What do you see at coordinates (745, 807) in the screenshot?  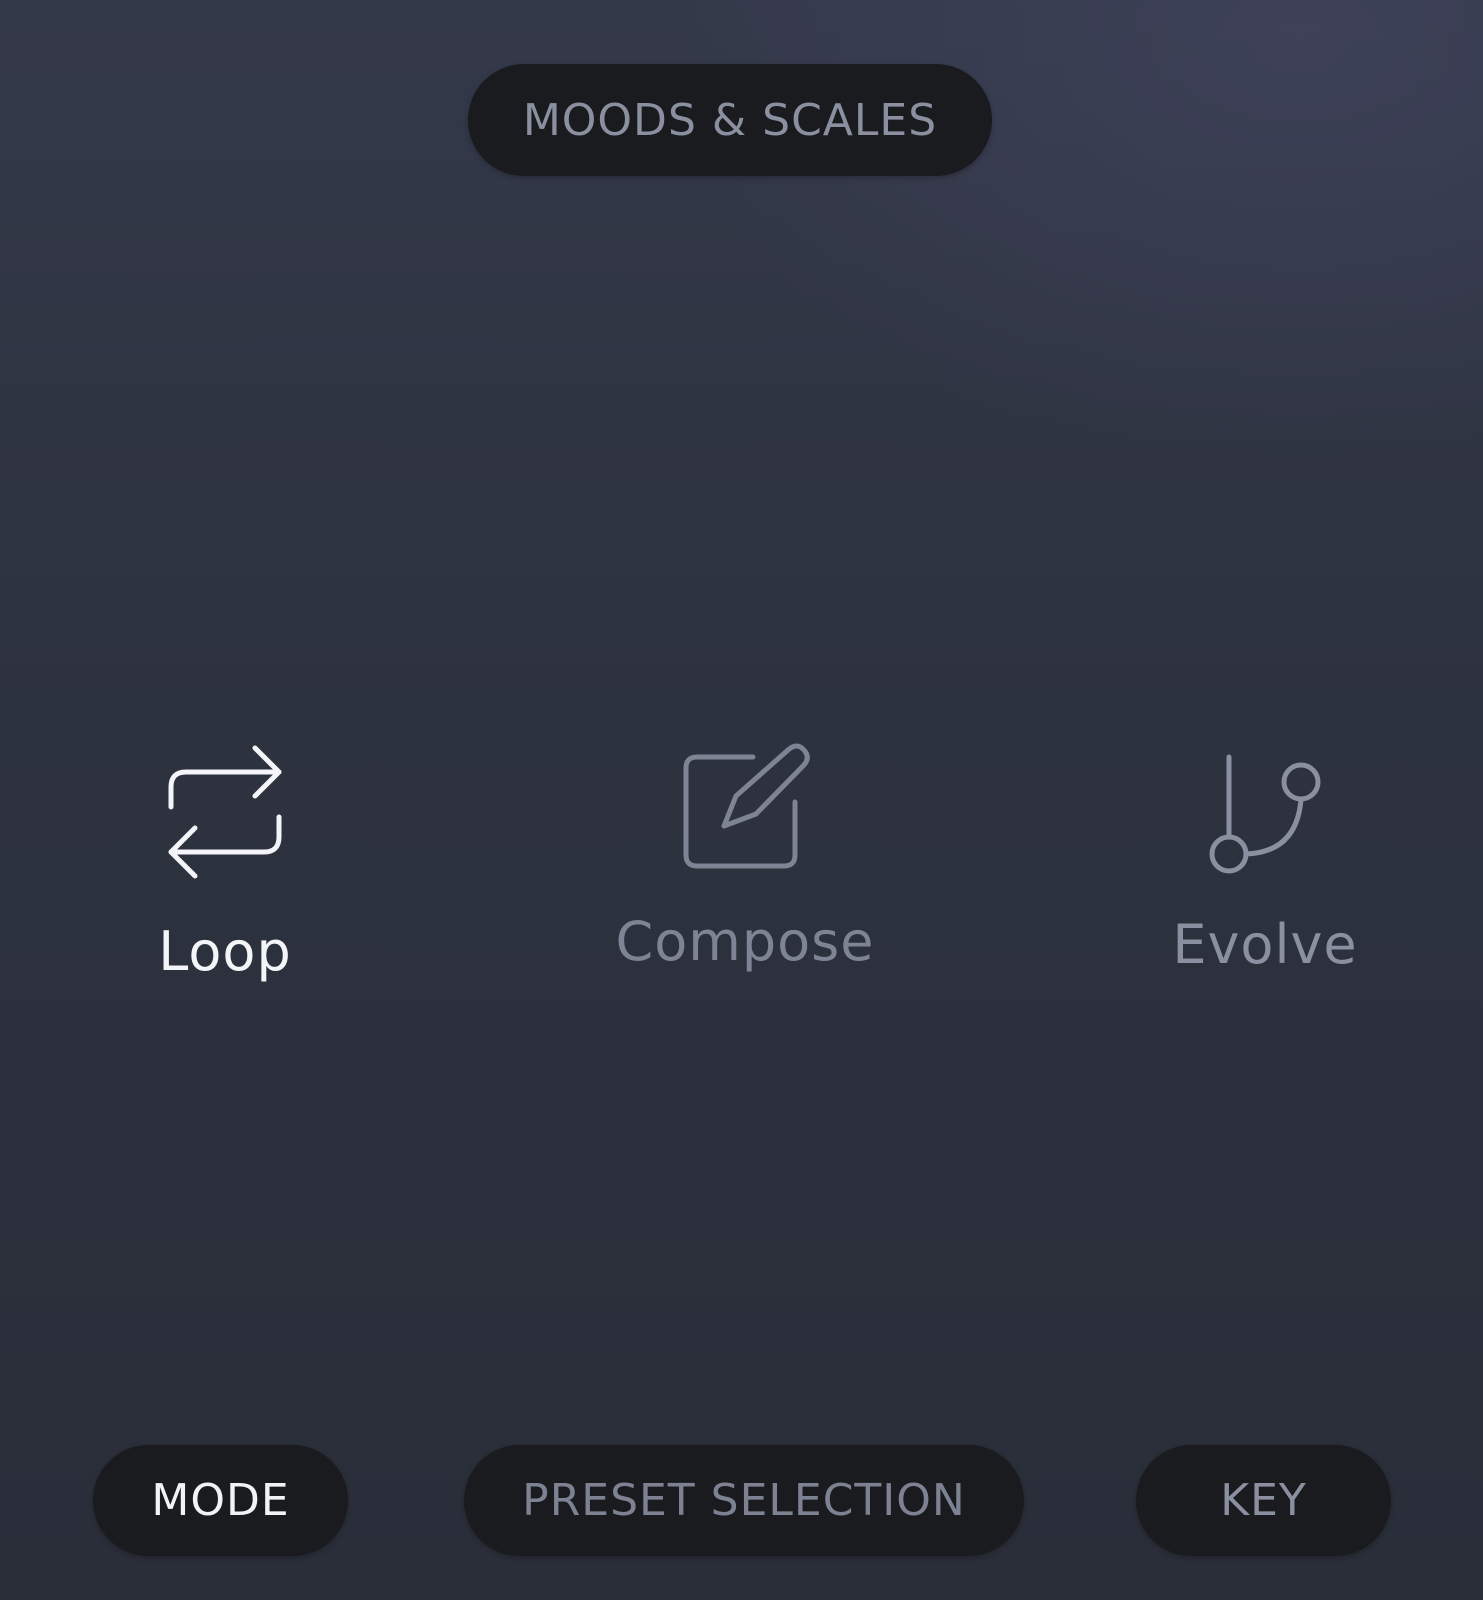 I see `edit-icon` at bounding box center [745, 807].